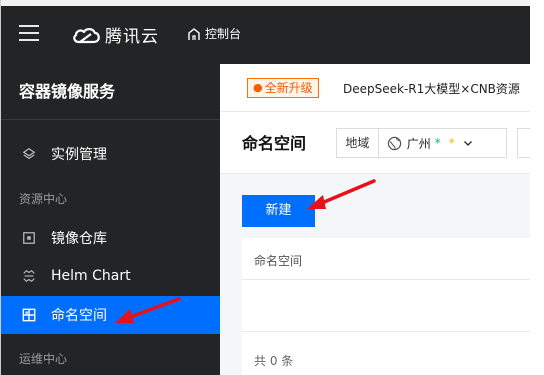  Describe the element at coordinates (29, 238) in the screenshot. I see `image-repo-icon` at that location.